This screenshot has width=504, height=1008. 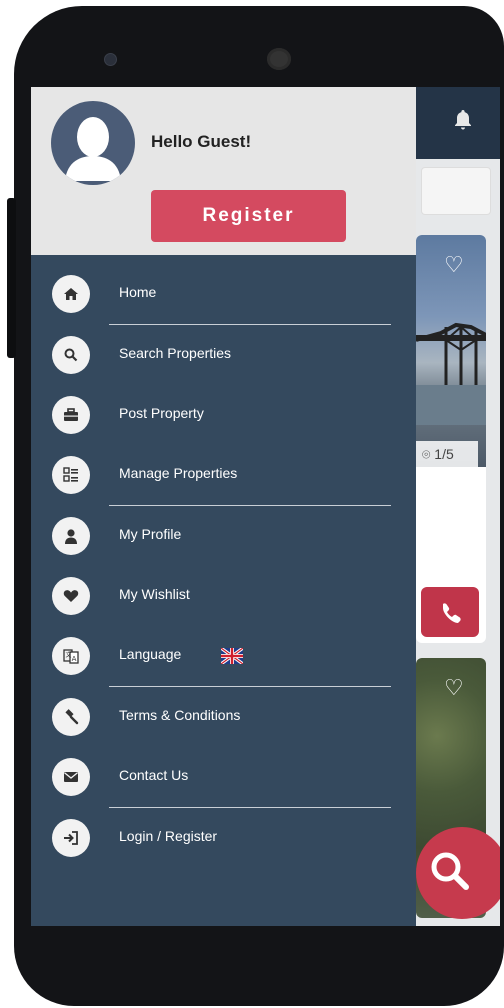 What do you see at coordinates (74, 659) in the screenshot?
I see `svg-text: A` at bounding box center [74, 659].